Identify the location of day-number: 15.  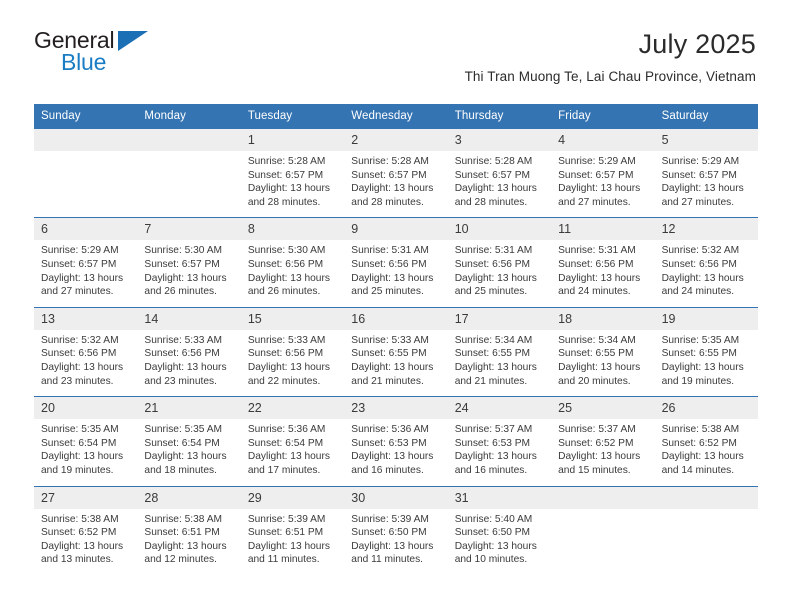
(292, 319).